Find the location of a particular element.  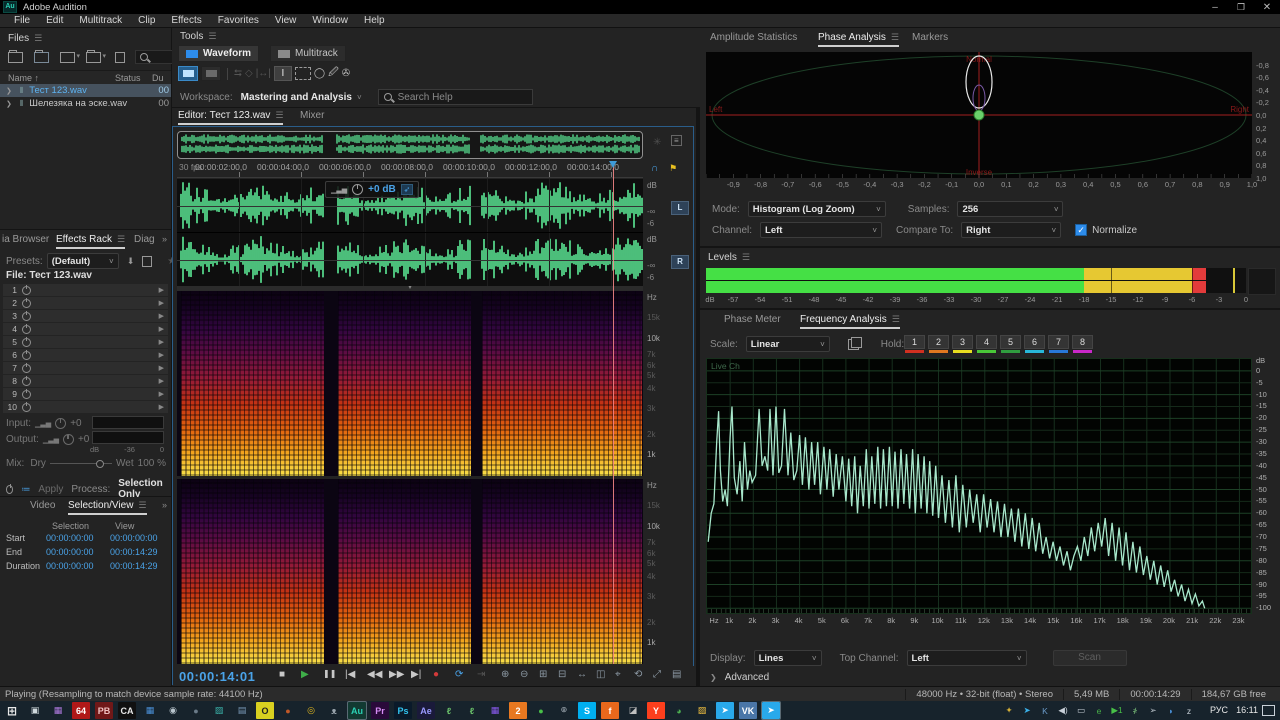

overview-strip is located at coordinates (410, 145).